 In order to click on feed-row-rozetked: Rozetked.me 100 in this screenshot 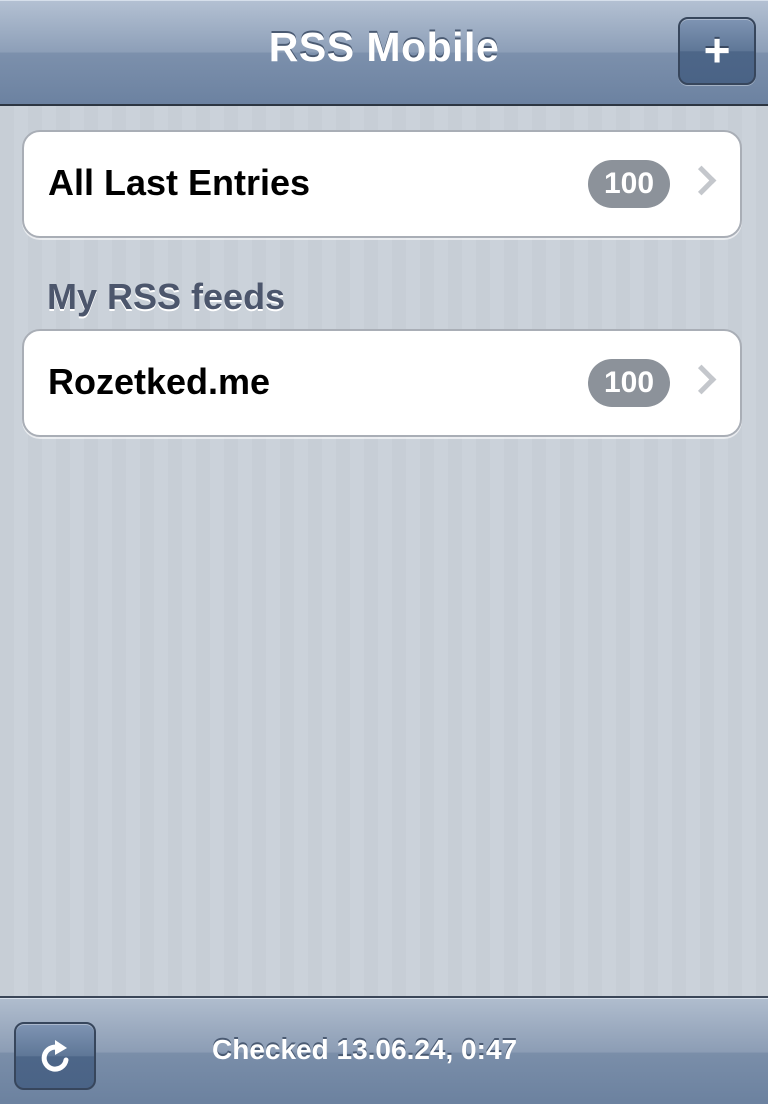, I will do `click(382, 383)`.